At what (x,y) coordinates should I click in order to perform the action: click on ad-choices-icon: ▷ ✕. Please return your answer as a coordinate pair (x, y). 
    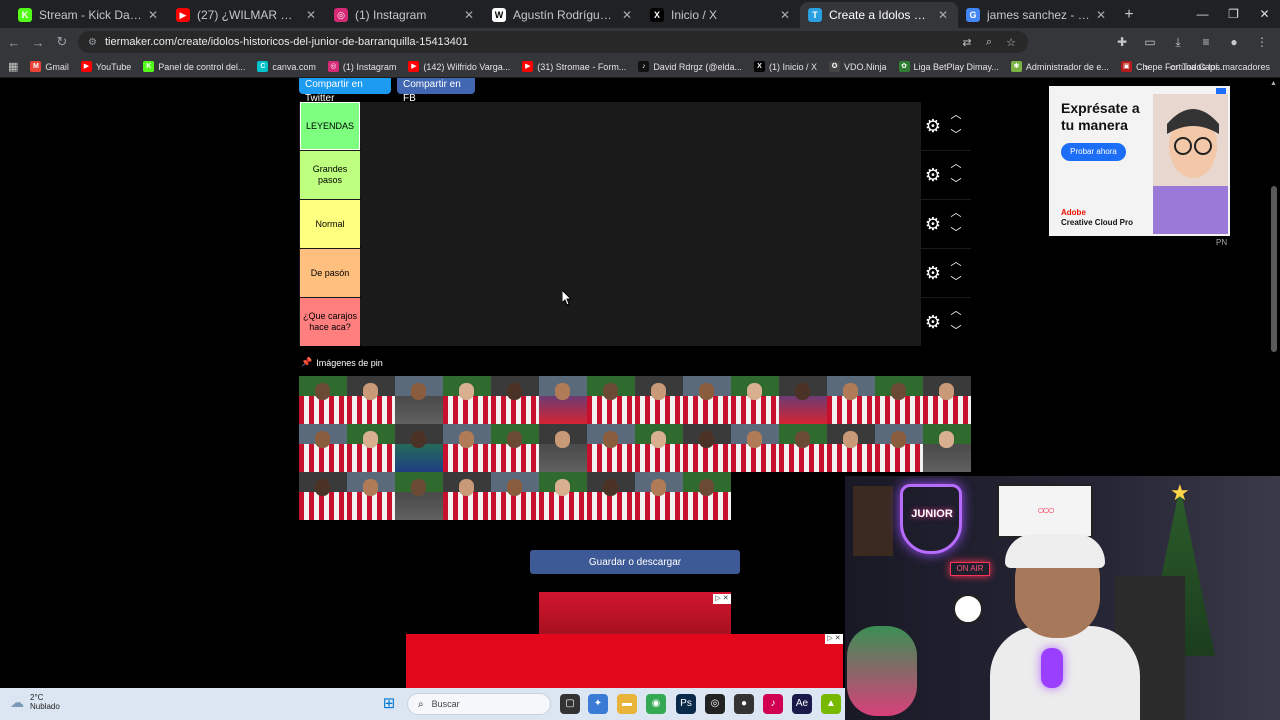
    Looking at the image, I should click on (722, 599).